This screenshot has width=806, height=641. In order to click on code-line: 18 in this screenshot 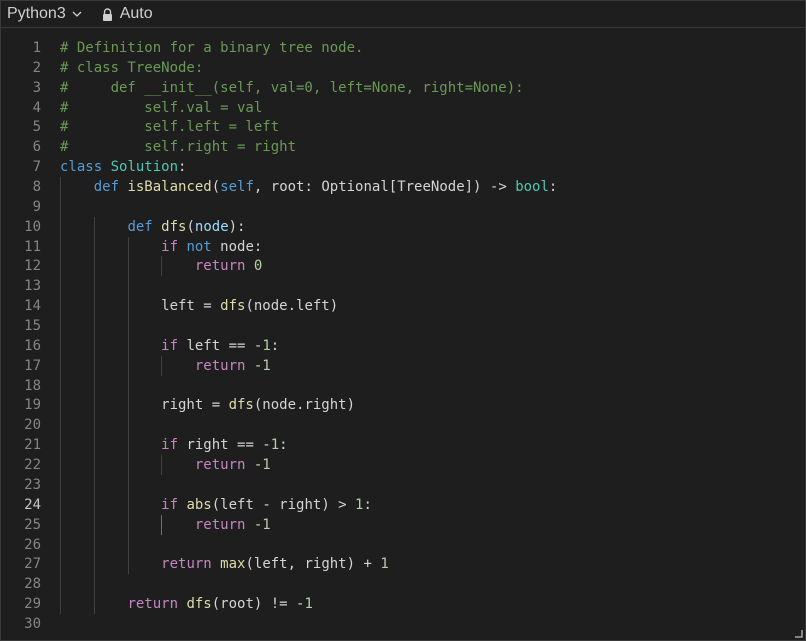, I will do `click(403, 386)`.